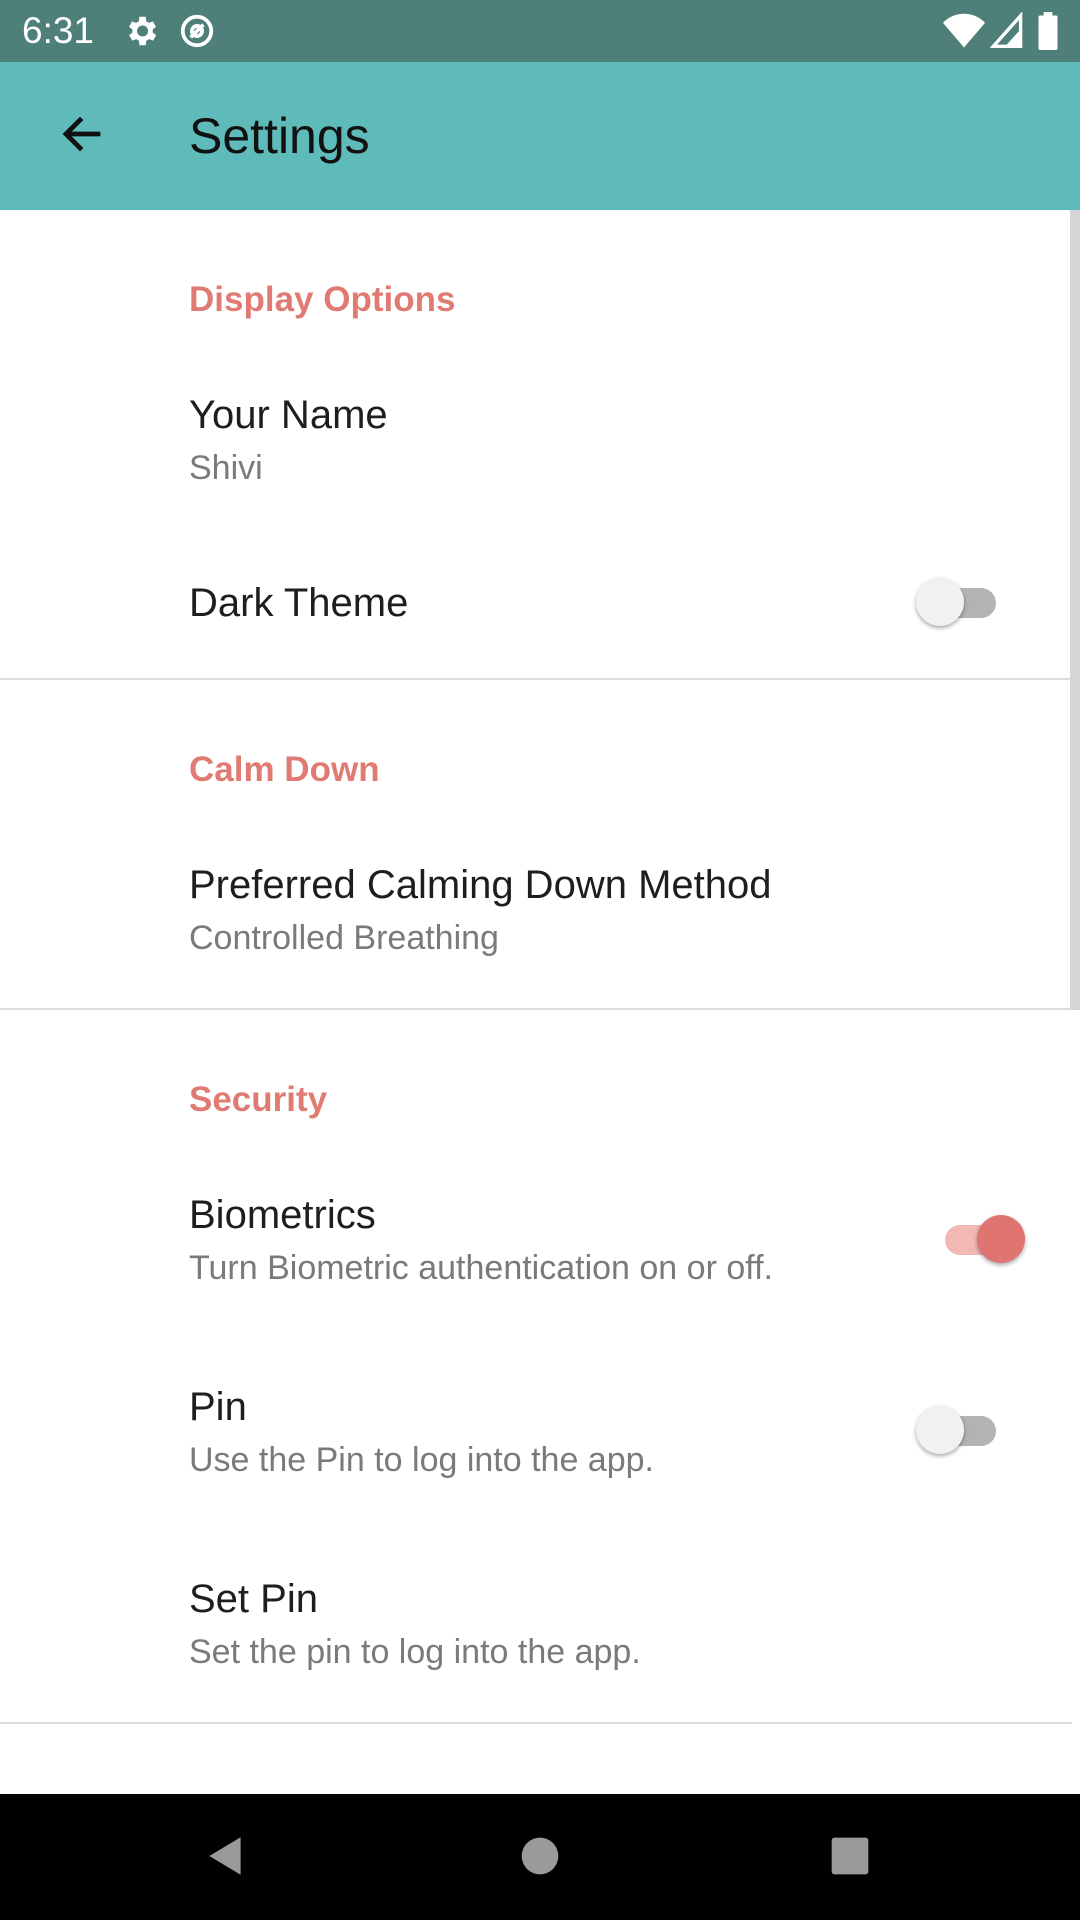 The image size is (1080, 1920). I want to click on pref-pin-title: Pin, so click(218, 1407).